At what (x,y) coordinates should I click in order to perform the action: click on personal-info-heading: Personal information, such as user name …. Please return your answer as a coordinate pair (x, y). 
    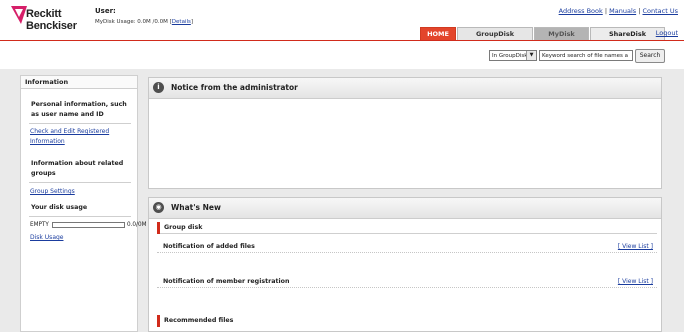
    Looking at the image, I should click on (79, 109).